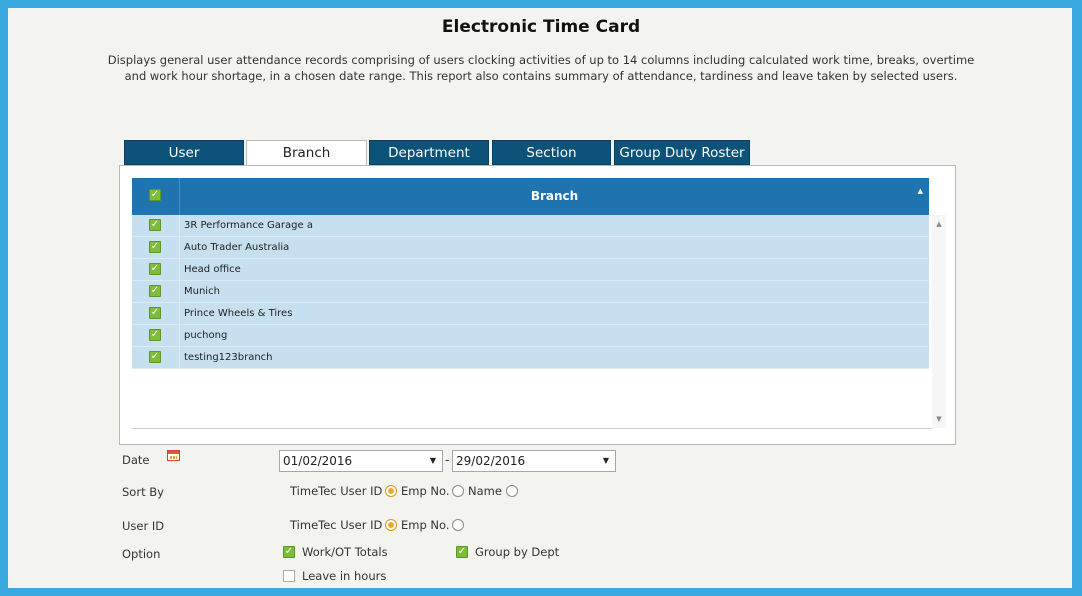 The image size is (1082, 596). Describe the element at coordinates (143, 492) in the screenshot. I see `sort-by-label: Sort By` at that location.